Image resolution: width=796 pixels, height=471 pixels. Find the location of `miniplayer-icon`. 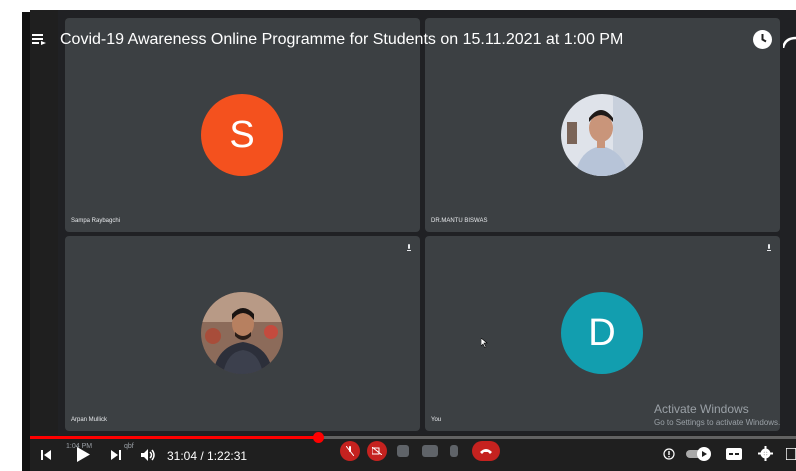

miniplayer-icon is located at coordinates (791, 454).